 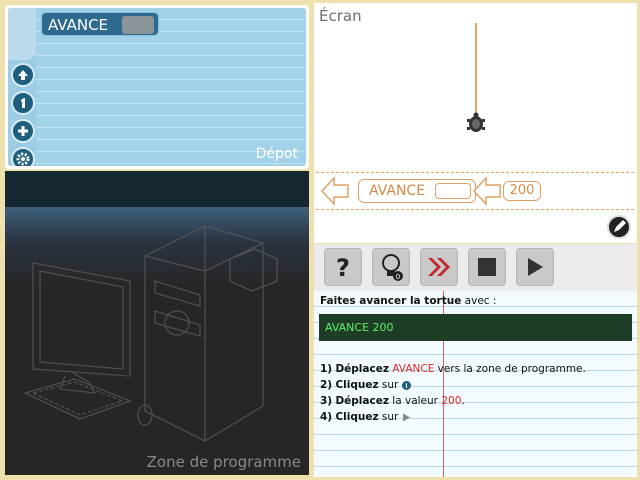 What do you see at coordinates (357, 417) in the screenshot?
I see `step-4-verb: Cliquez` at bounding box center [357, 417].